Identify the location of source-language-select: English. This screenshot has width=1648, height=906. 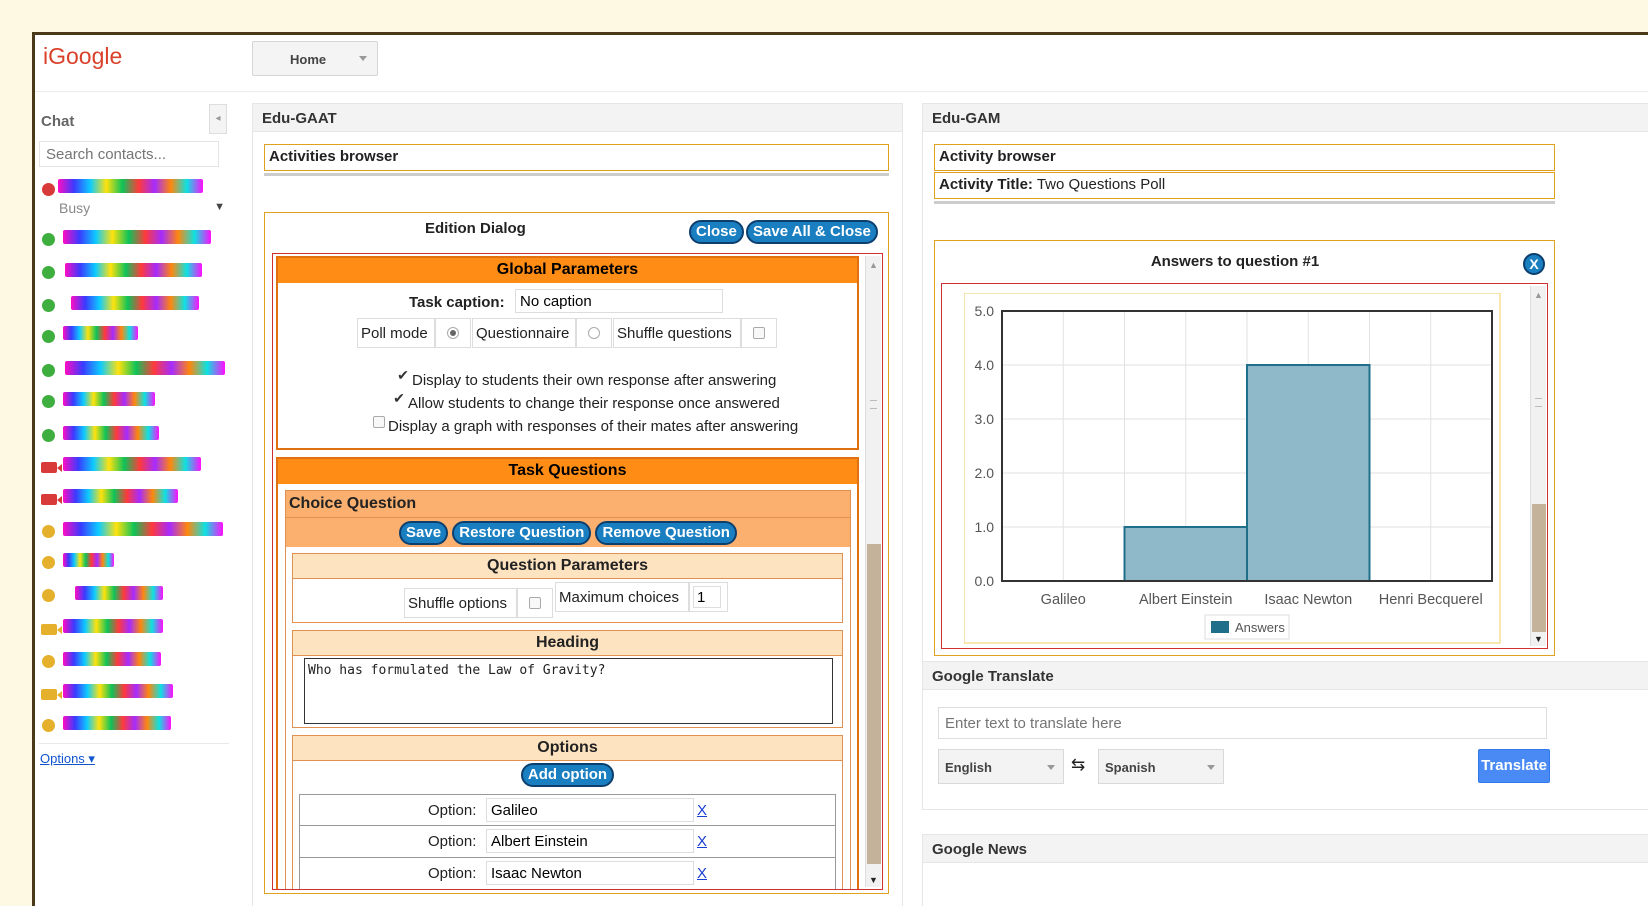
(1001, 766).